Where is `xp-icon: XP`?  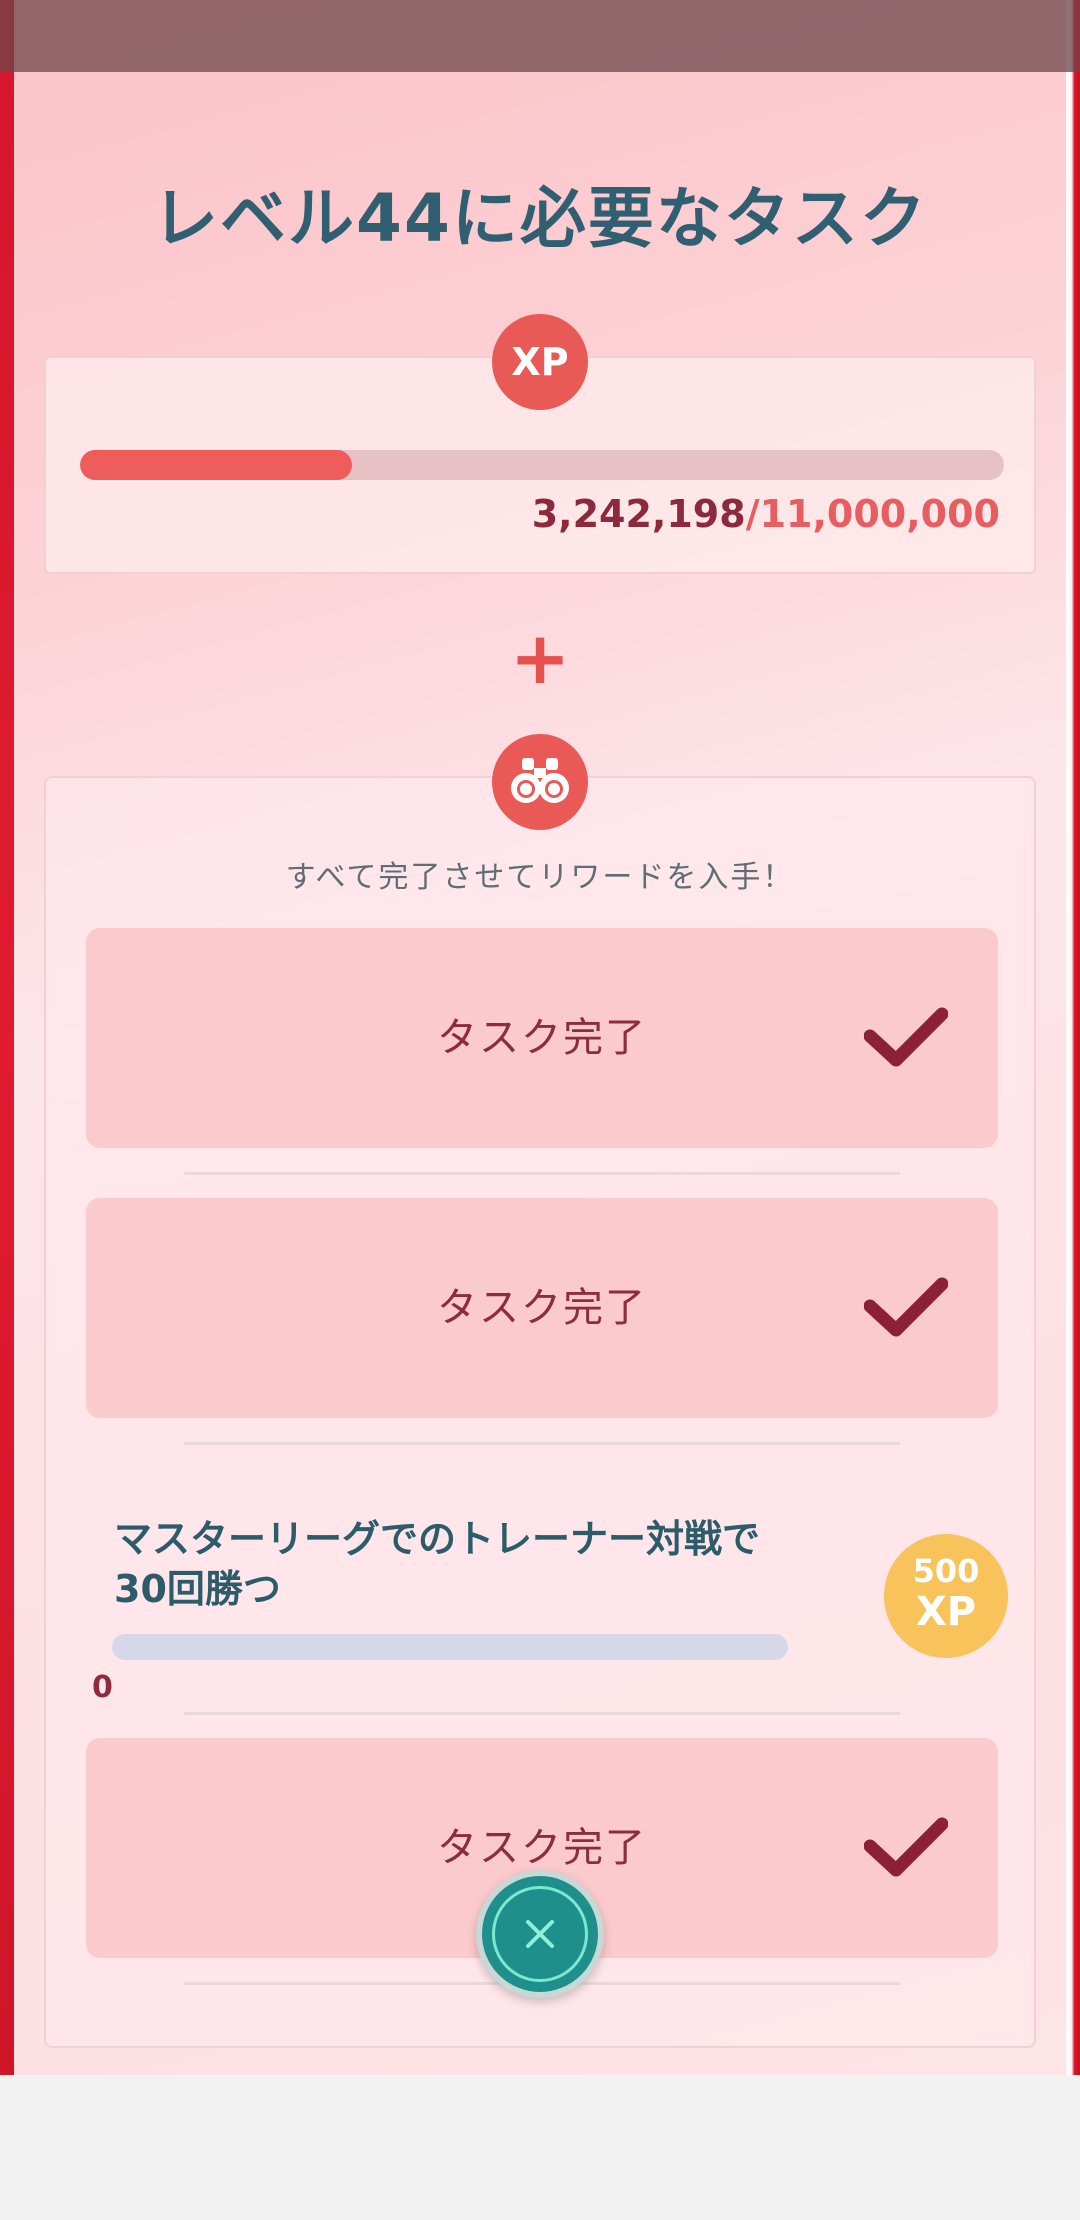
xp-icon: XP is located at coordinates (540, 362).